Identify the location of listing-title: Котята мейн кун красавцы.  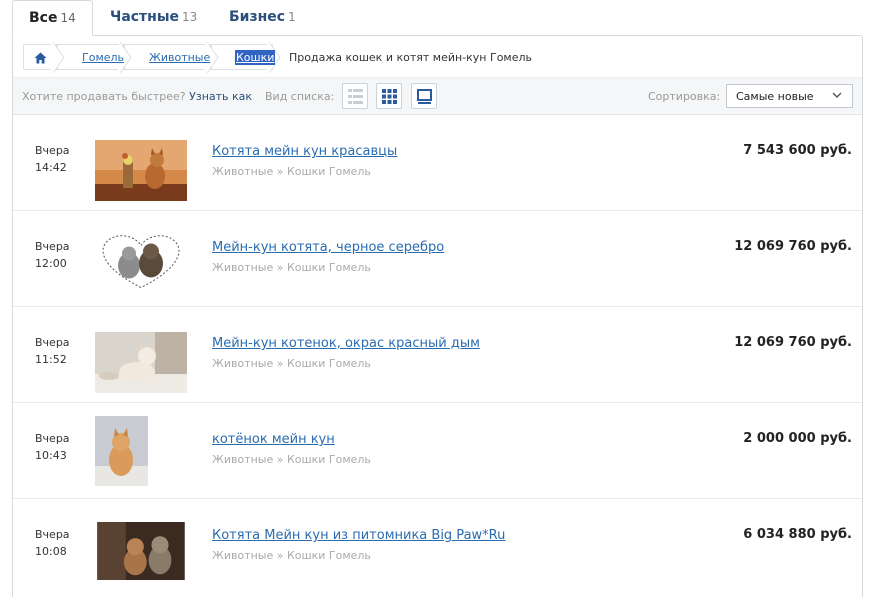
(304, 151).